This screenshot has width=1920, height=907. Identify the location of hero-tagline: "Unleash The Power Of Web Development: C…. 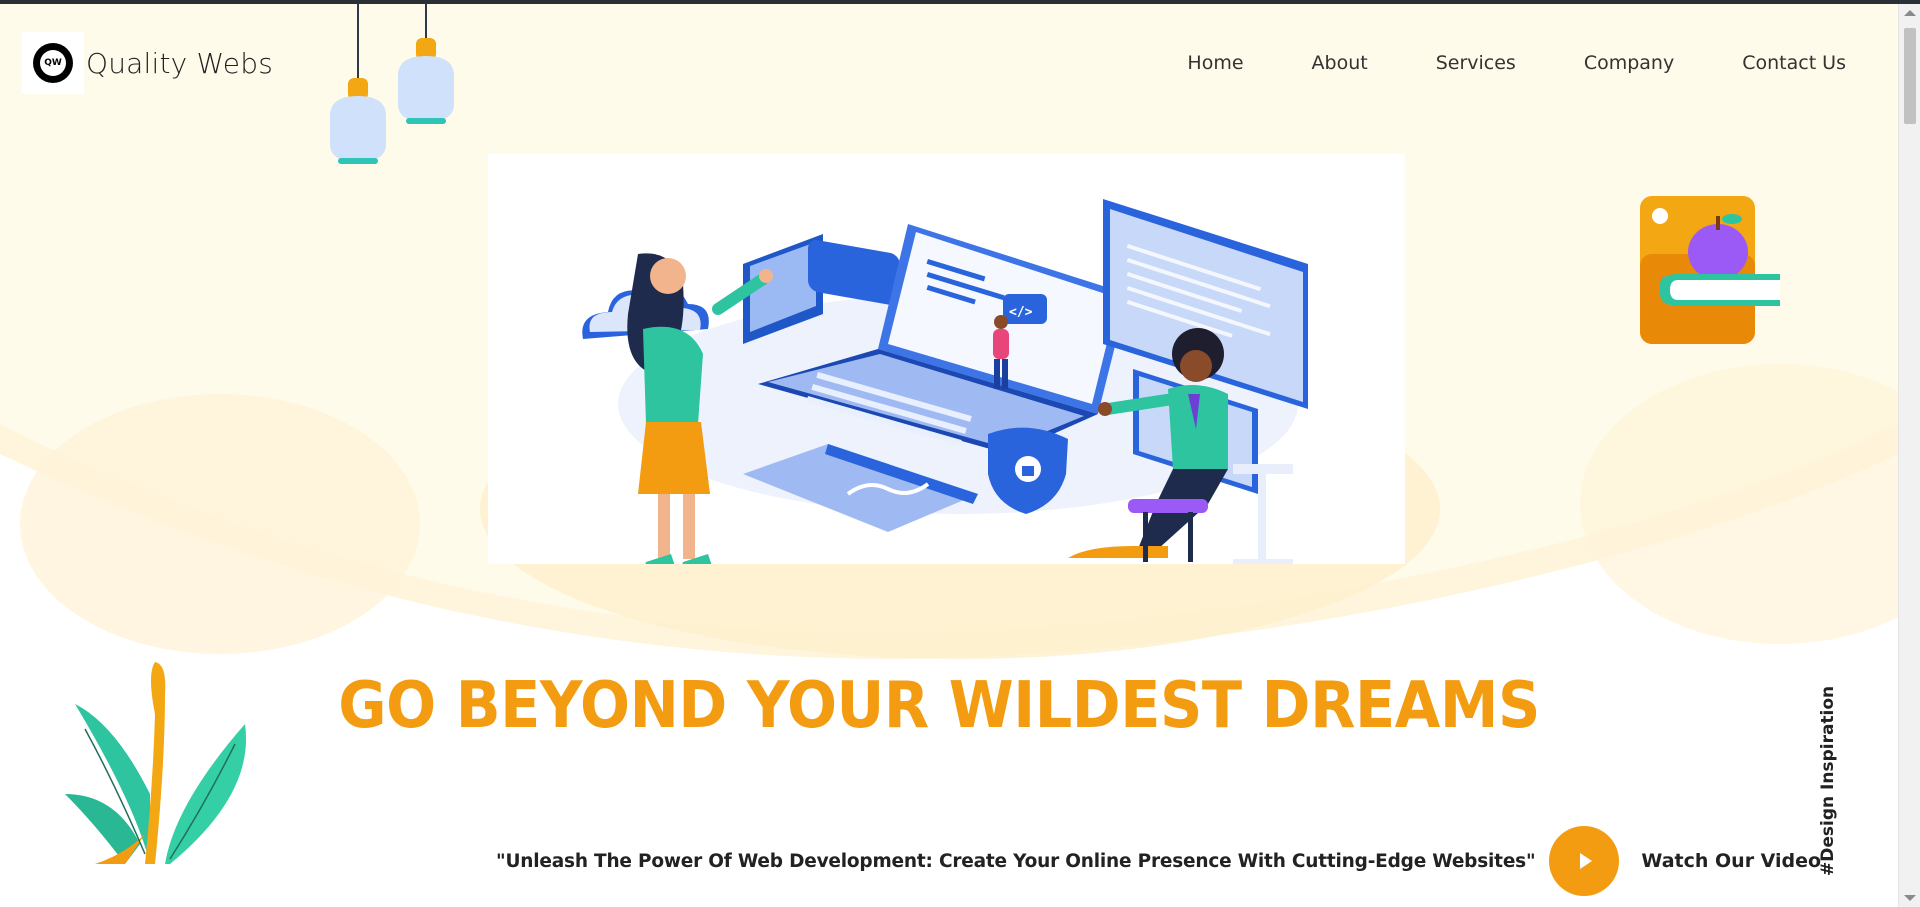
(1016, 861).